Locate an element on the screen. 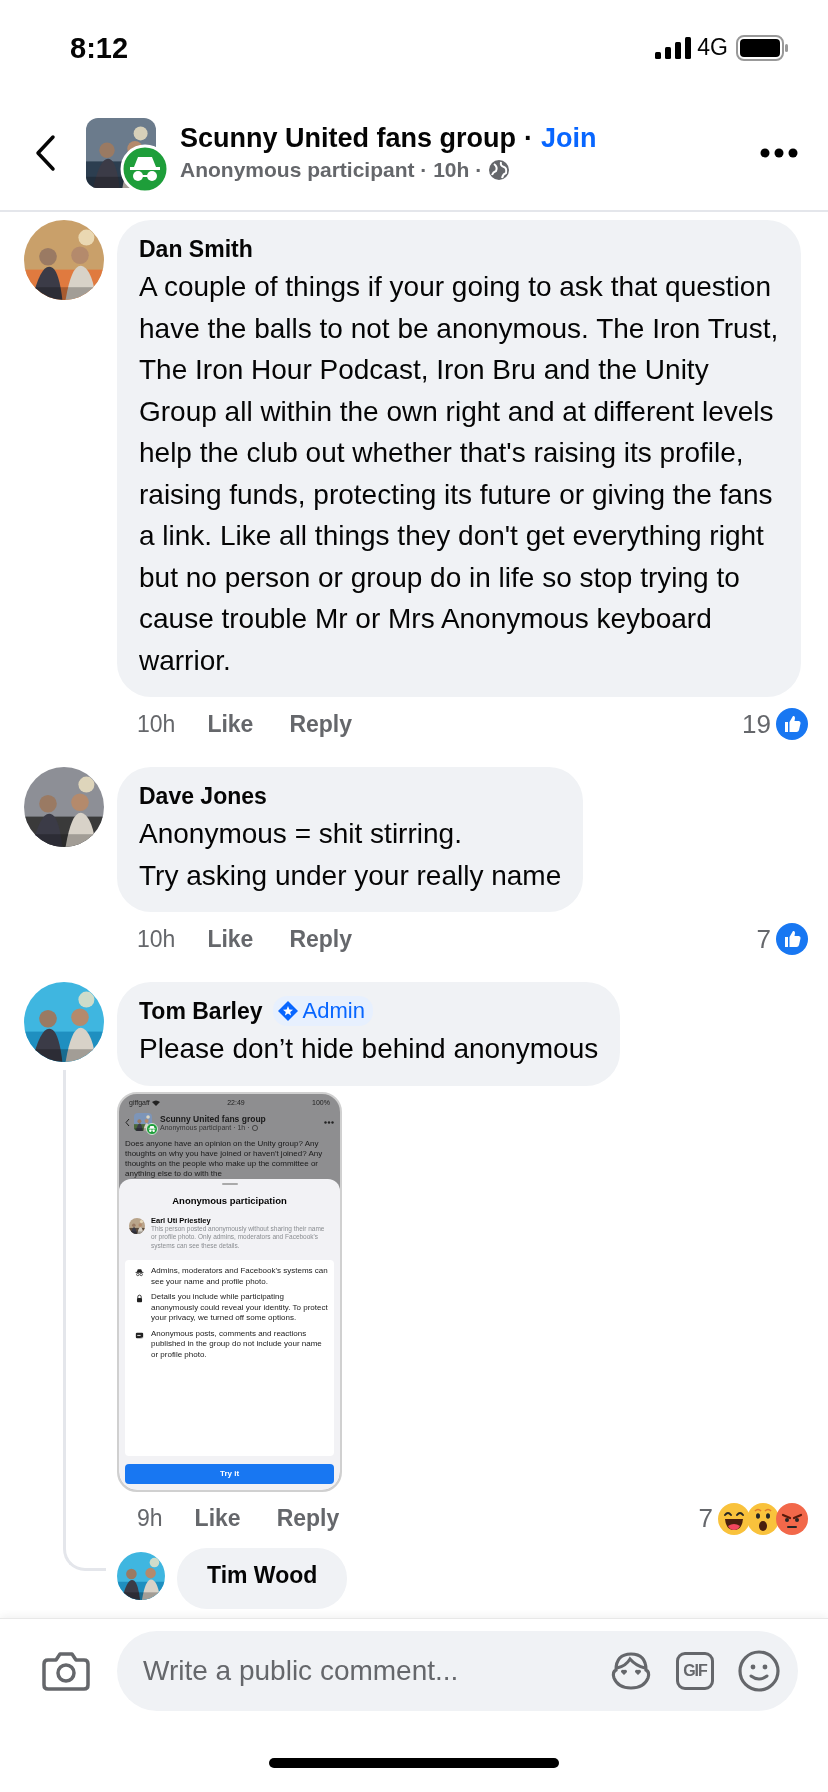 This screenshot has width=828, height=1792. camera-icon is located at coordinates (66, 1671).